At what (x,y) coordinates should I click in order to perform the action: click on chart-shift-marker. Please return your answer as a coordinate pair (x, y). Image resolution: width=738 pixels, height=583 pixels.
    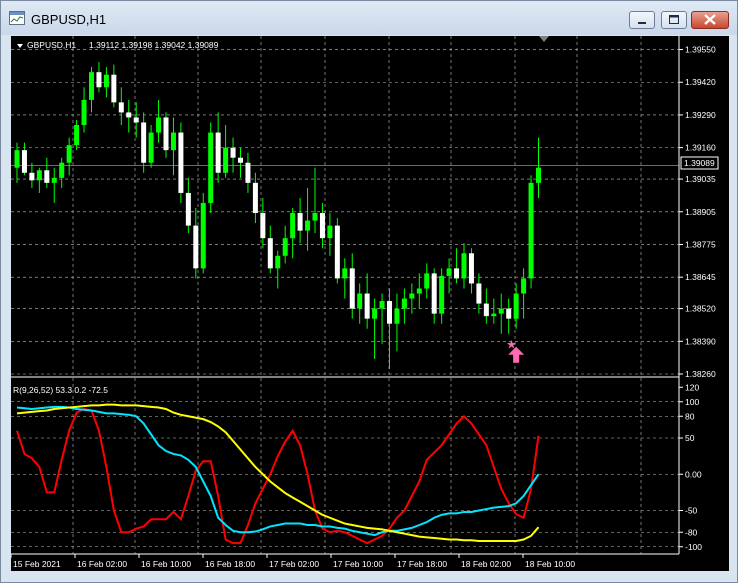
    Looking at the image, I should click on (544, 39).